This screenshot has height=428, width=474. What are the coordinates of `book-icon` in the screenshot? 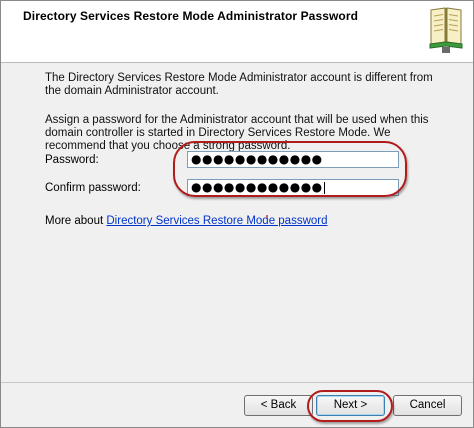 It's located at (446, 30).